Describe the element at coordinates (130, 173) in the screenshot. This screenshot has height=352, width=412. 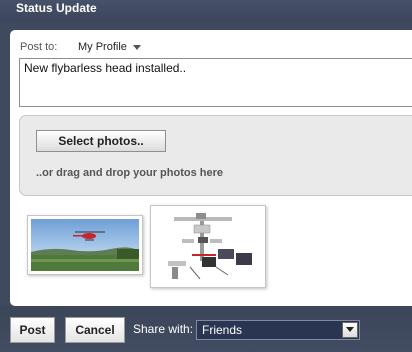
I see `drag-drop-hint: ..or drag and drop your photos here` at that location.